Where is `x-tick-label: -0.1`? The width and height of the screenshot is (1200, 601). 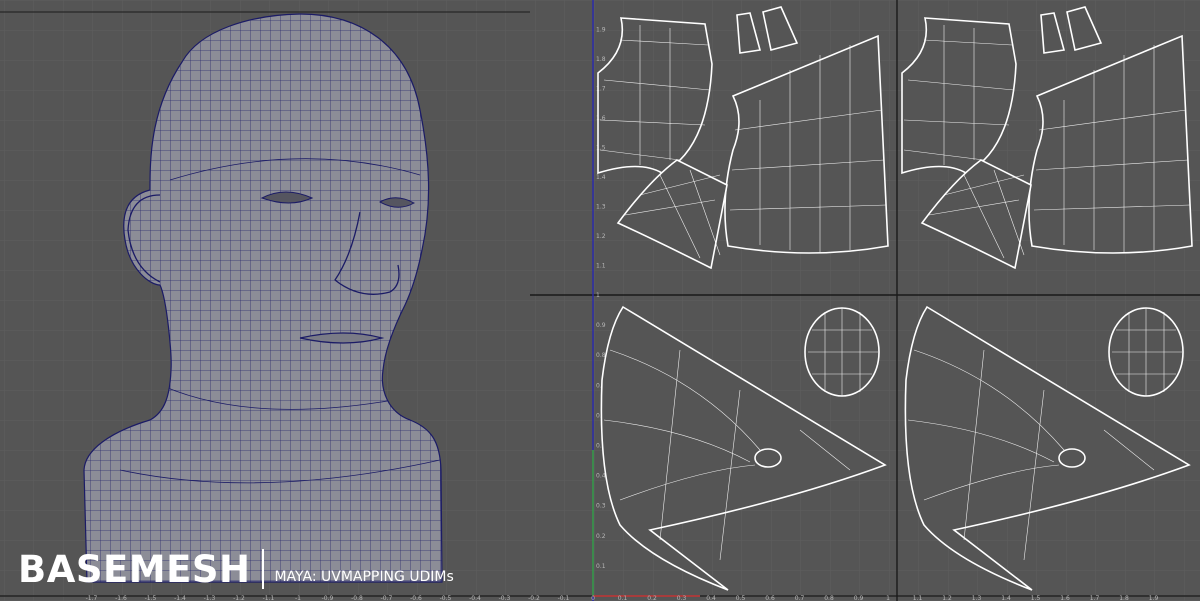
x-tick-label: -0.1 is located at coordinates (564, 598).